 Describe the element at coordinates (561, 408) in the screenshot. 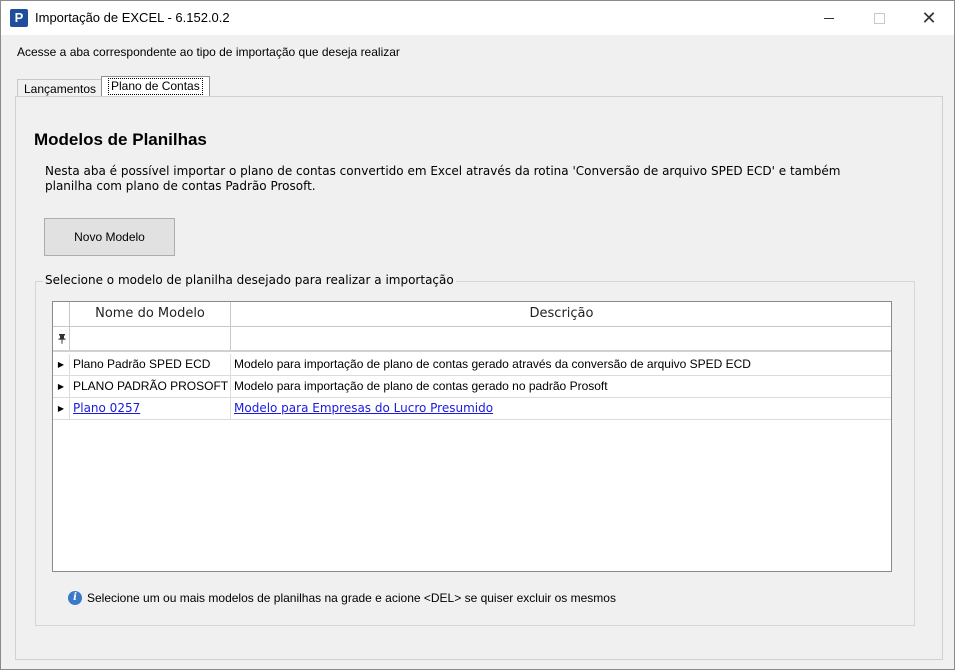

I see `model-description-link: Modelo para Empresas do Lucro Presumido` at that location.